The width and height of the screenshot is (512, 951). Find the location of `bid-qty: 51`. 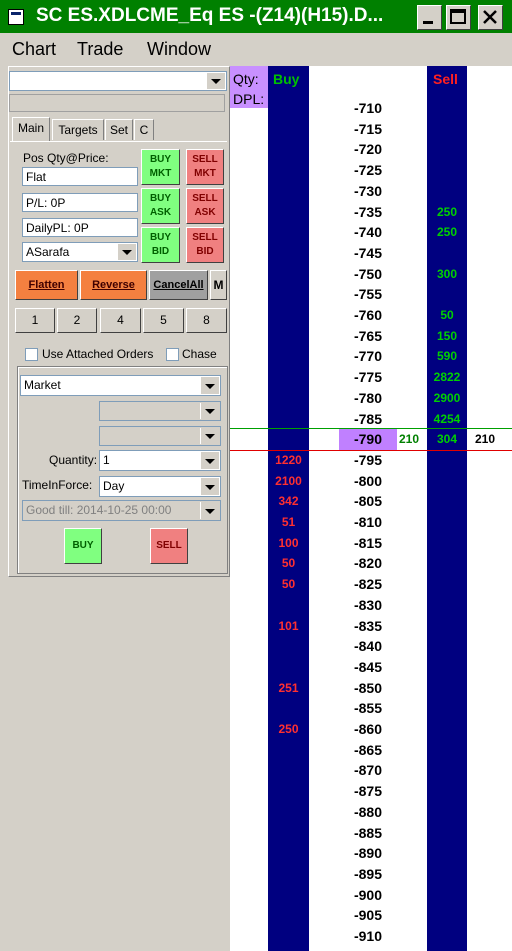

bid-qty: 51 is located at coordinates (288, 522).